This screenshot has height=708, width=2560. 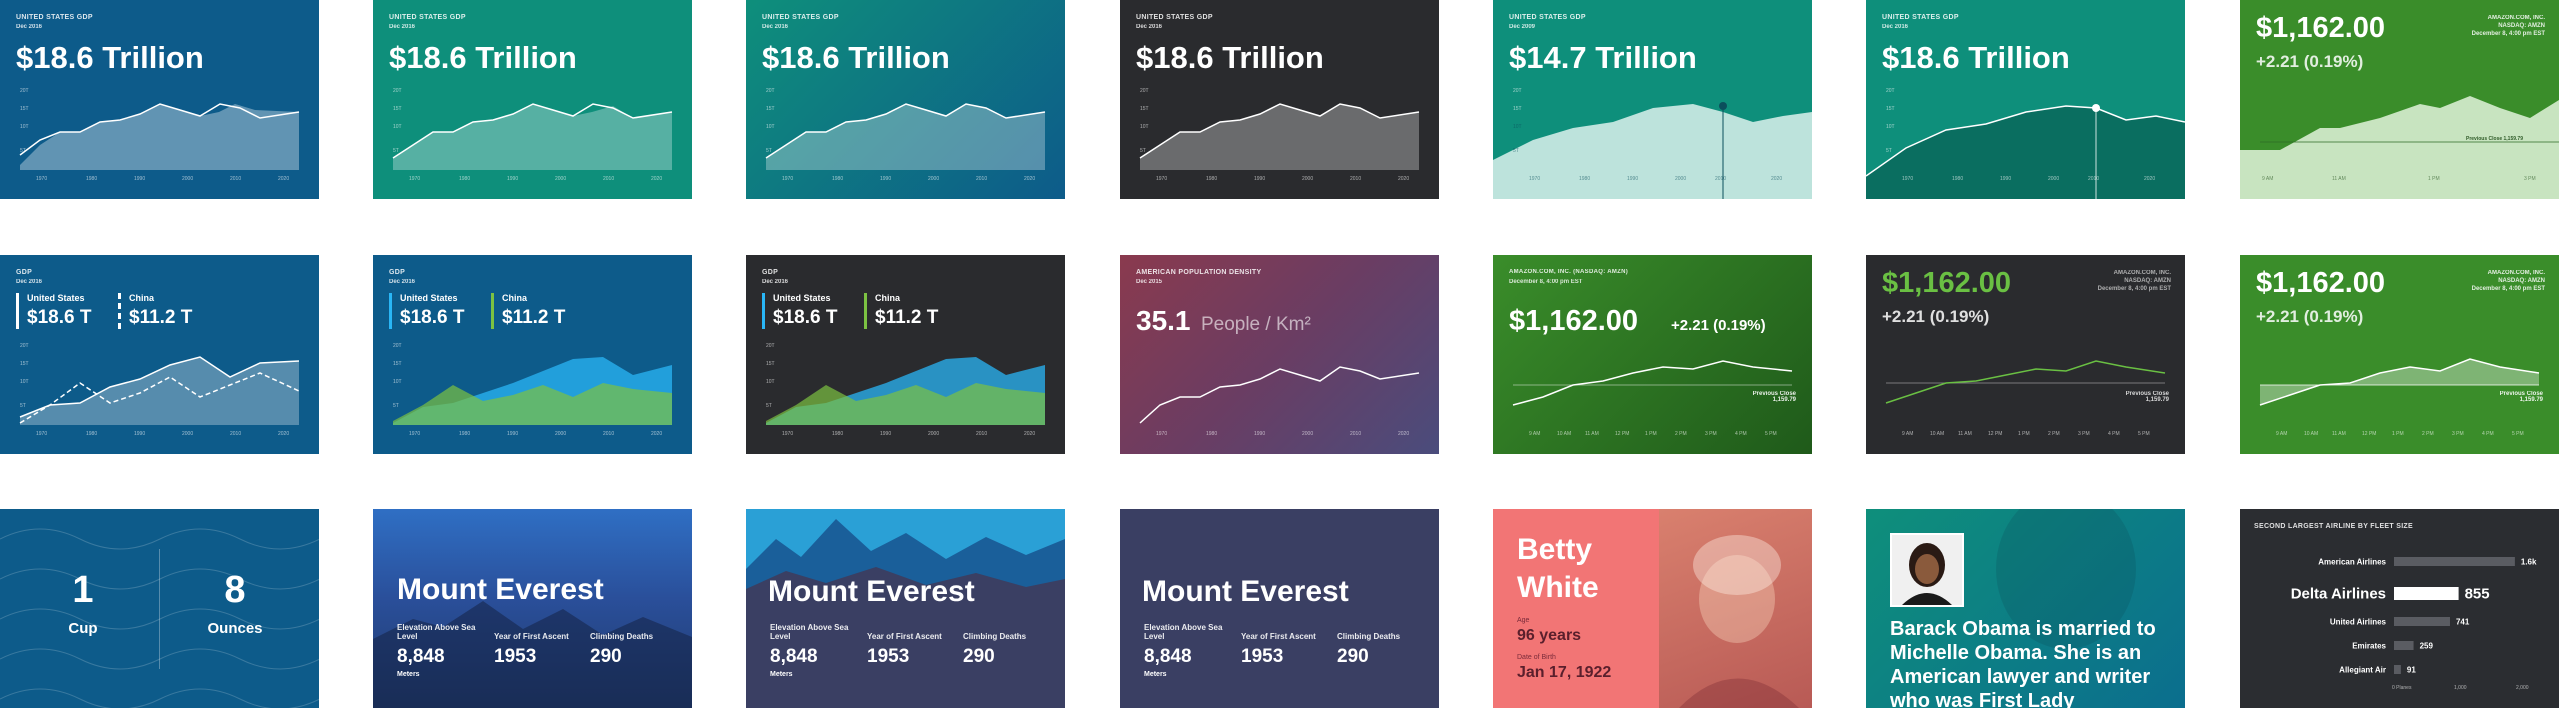 What do you see at coordinates (1908, 434) in the screenshot?
I see `x-tick: 9 AM` at bounding box center [1908, 434].